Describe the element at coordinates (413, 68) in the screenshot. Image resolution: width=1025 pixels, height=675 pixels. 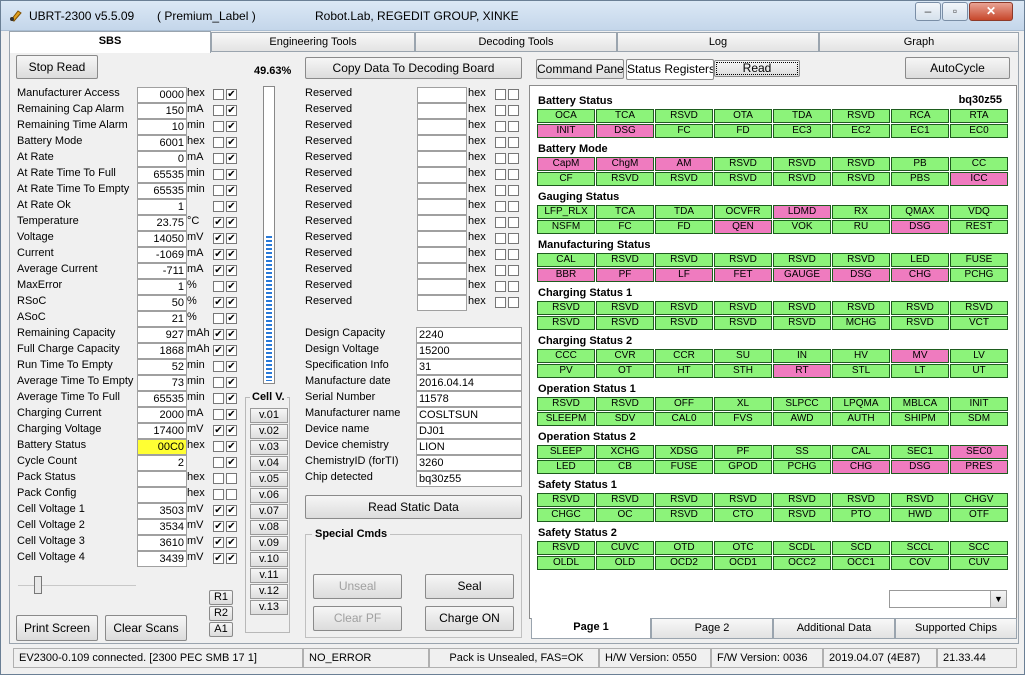
I see `copy-to-decoding-button: Copy Data To Decoding Board` at that location.